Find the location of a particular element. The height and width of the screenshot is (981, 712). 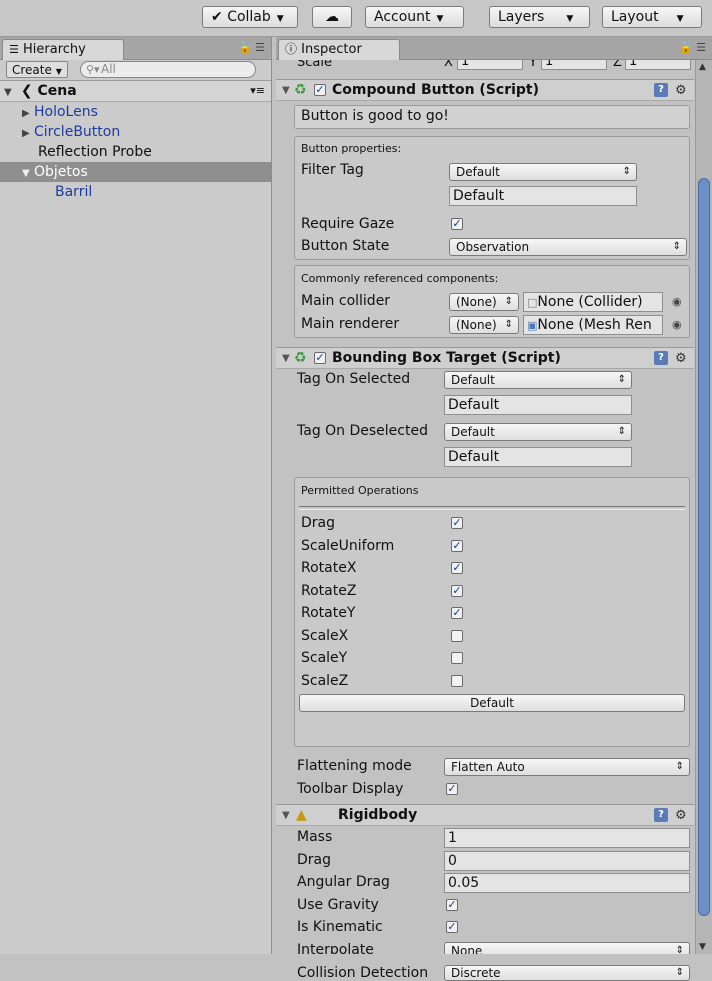

compound-button-title: Compound Button (Script) is located at coordinates (436, 90).